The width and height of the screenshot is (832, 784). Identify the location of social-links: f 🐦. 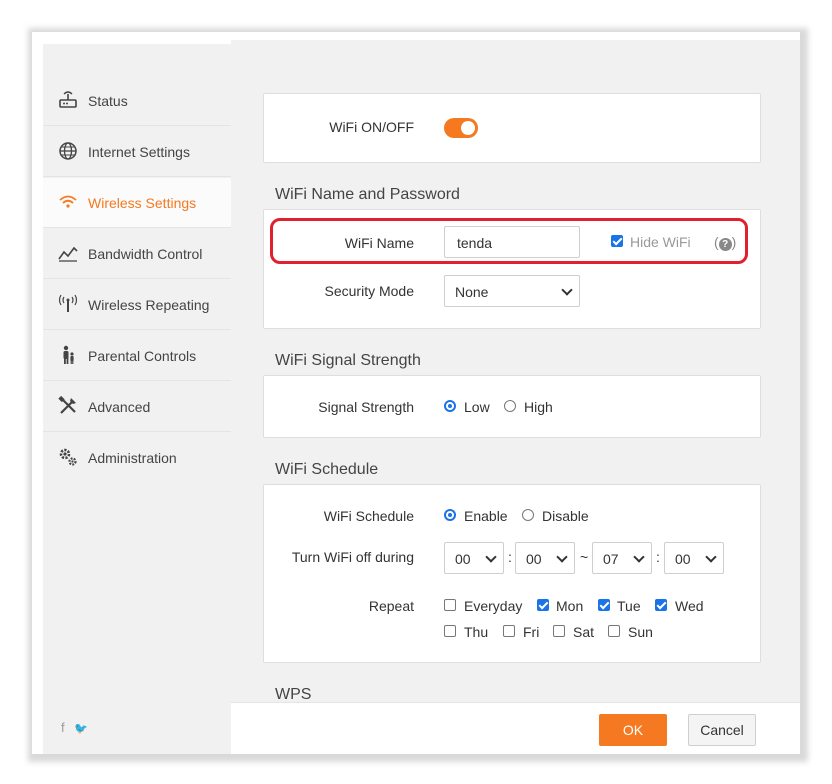
(77, 727).